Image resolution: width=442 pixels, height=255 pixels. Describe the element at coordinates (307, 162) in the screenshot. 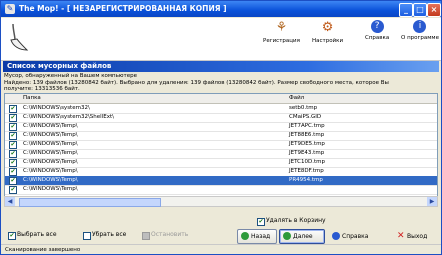

I see `row-file: JETC10D.tmp` at that location.